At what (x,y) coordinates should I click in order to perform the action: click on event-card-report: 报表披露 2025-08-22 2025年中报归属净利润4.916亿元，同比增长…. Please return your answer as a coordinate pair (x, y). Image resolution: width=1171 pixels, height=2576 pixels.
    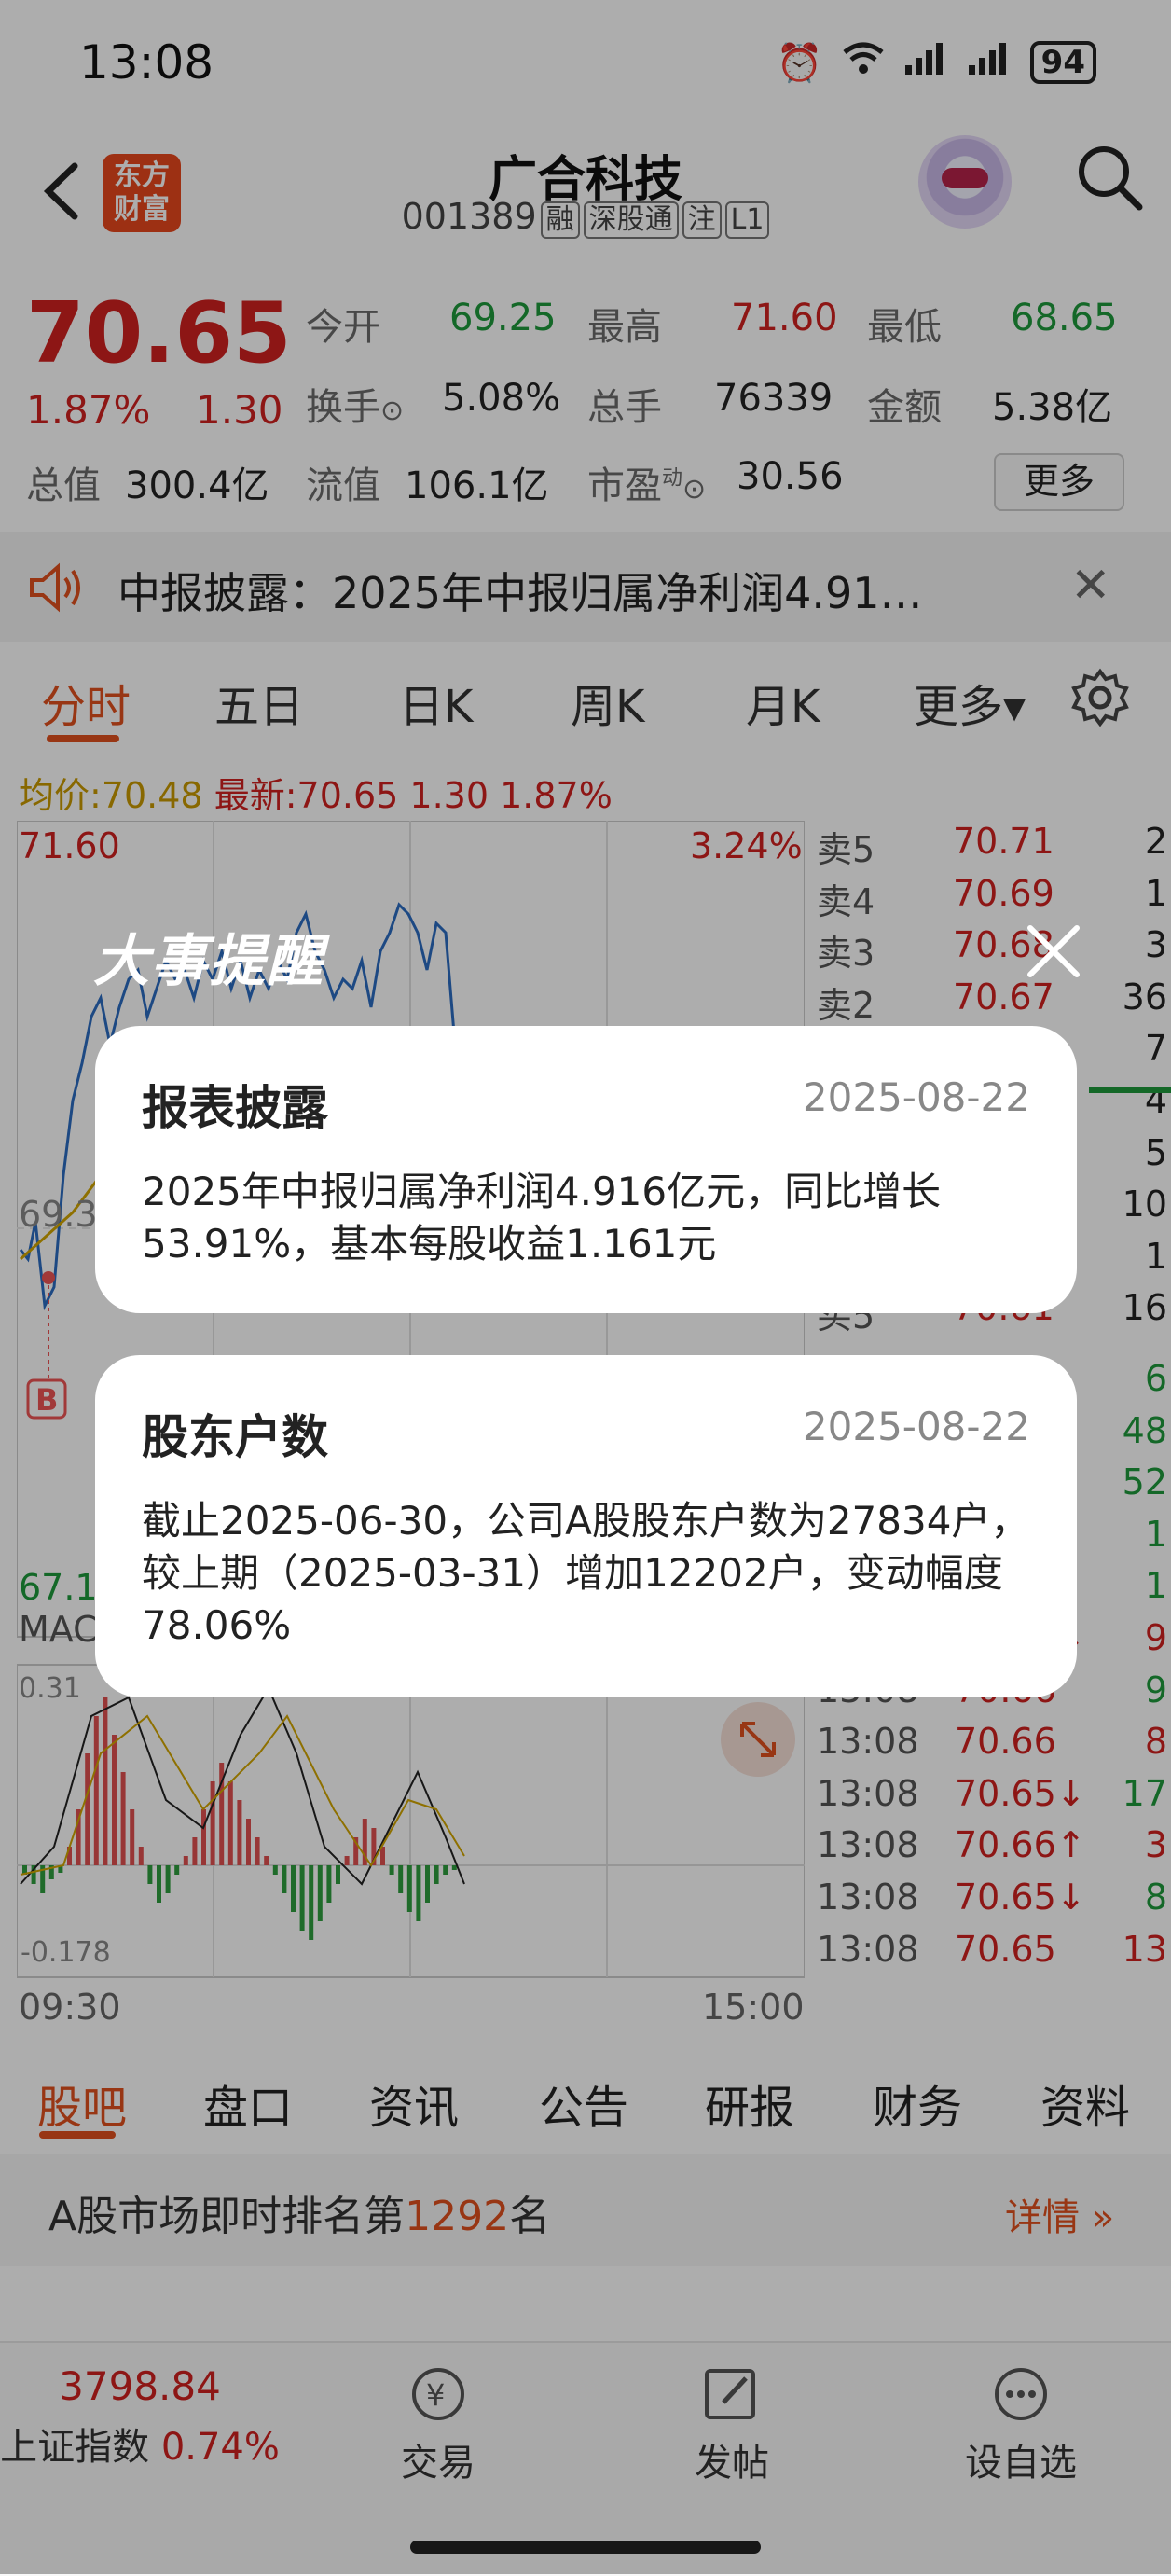
    Looking at the image, I should click on (586, 1169).